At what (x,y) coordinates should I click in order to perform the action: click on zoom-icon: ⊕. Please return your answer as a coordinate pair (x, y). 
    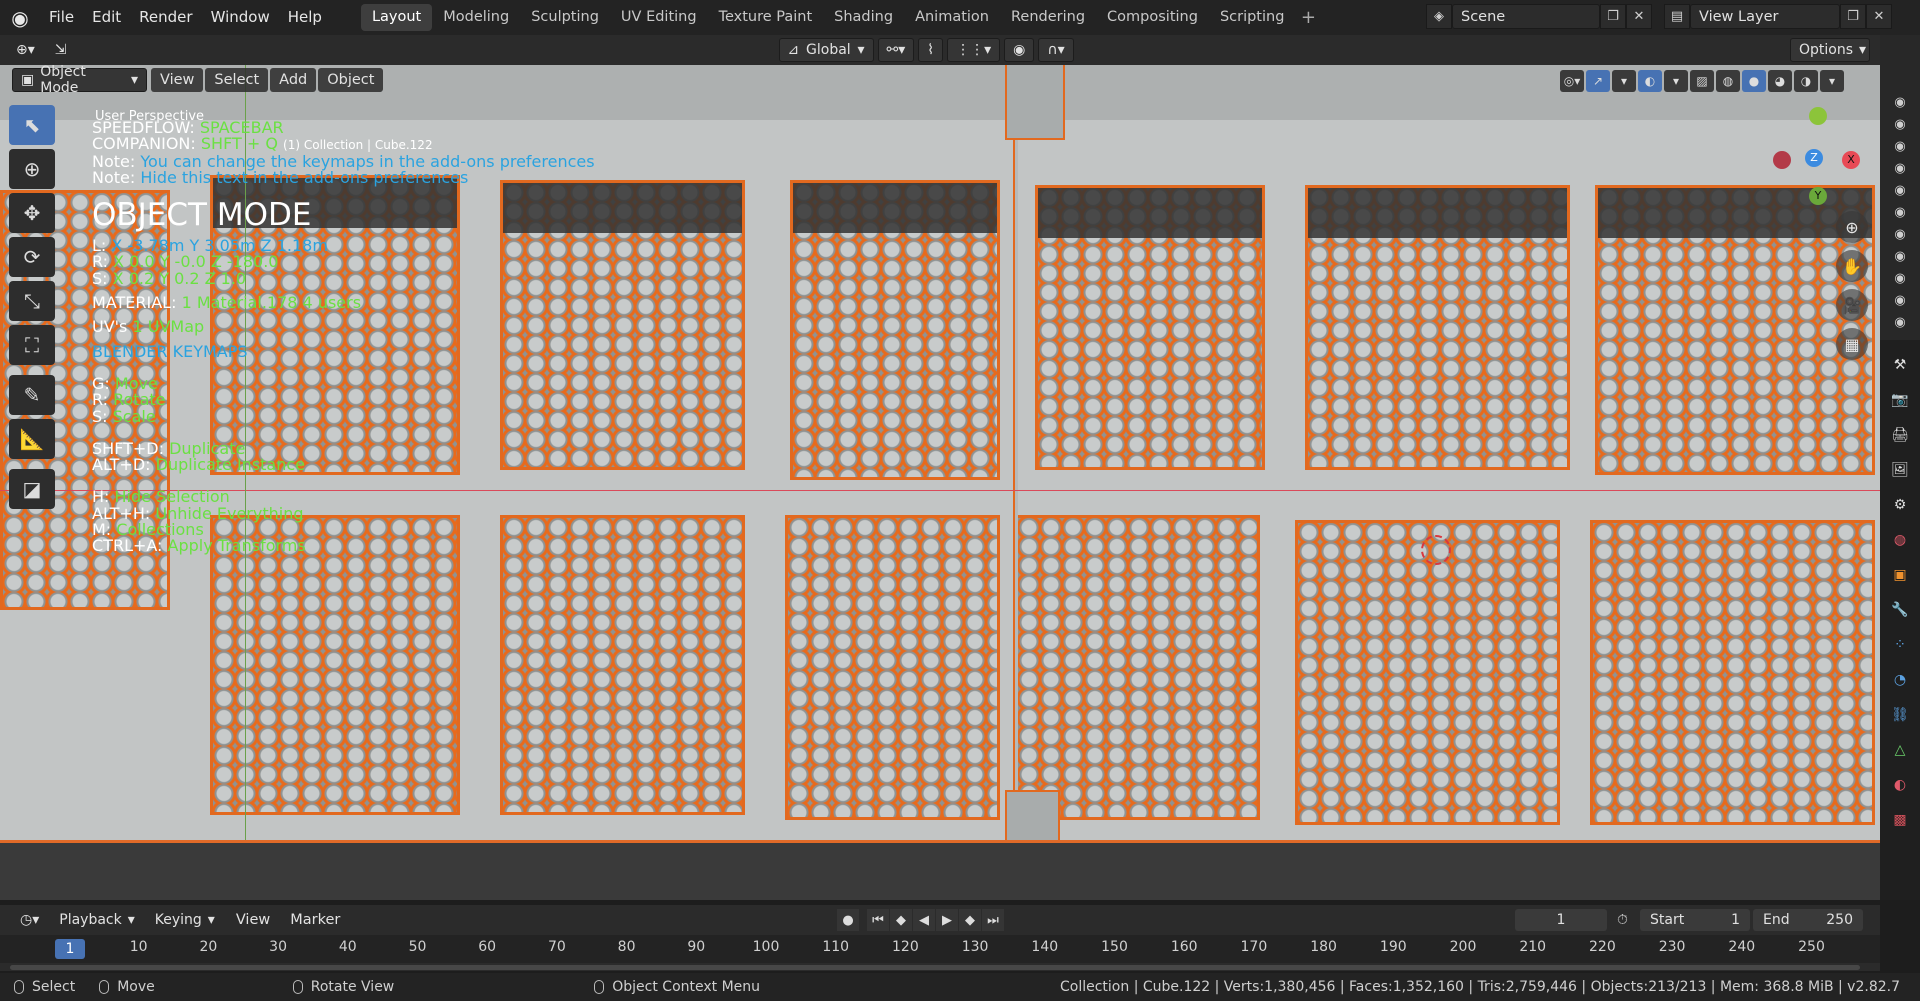
    Looking at the image, I should click on (1852, 227).